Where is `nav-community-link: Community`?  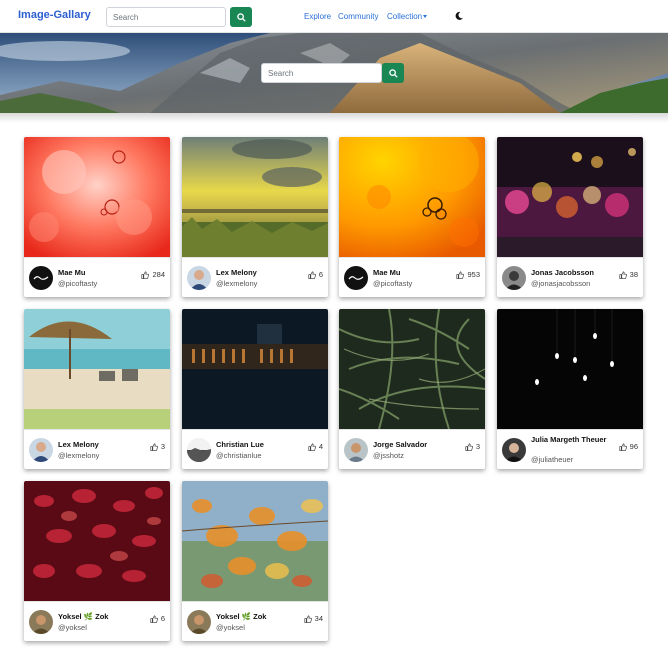 nav-community-link: Community is located at coordinates (358, 16).